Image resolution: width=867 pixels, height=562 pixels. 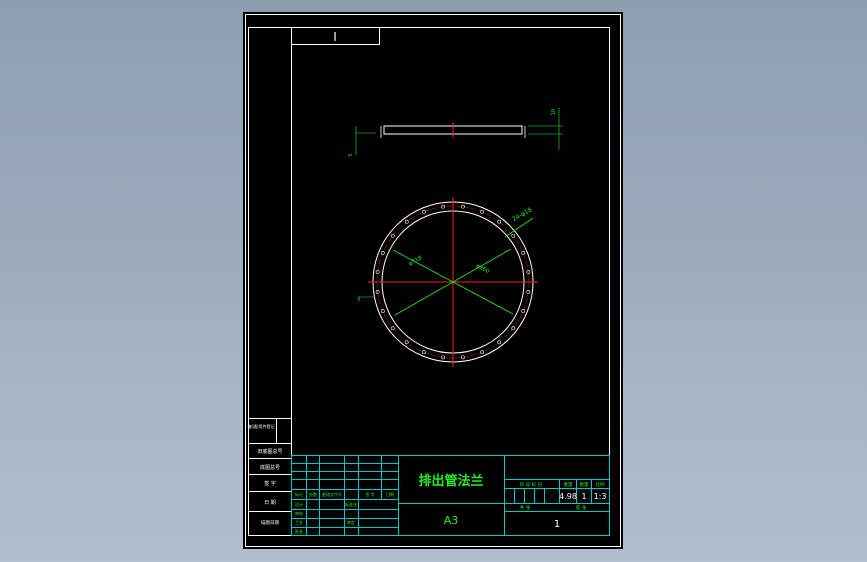 I want to click on pcd-dim: φ860, so click(x=483, y=269).